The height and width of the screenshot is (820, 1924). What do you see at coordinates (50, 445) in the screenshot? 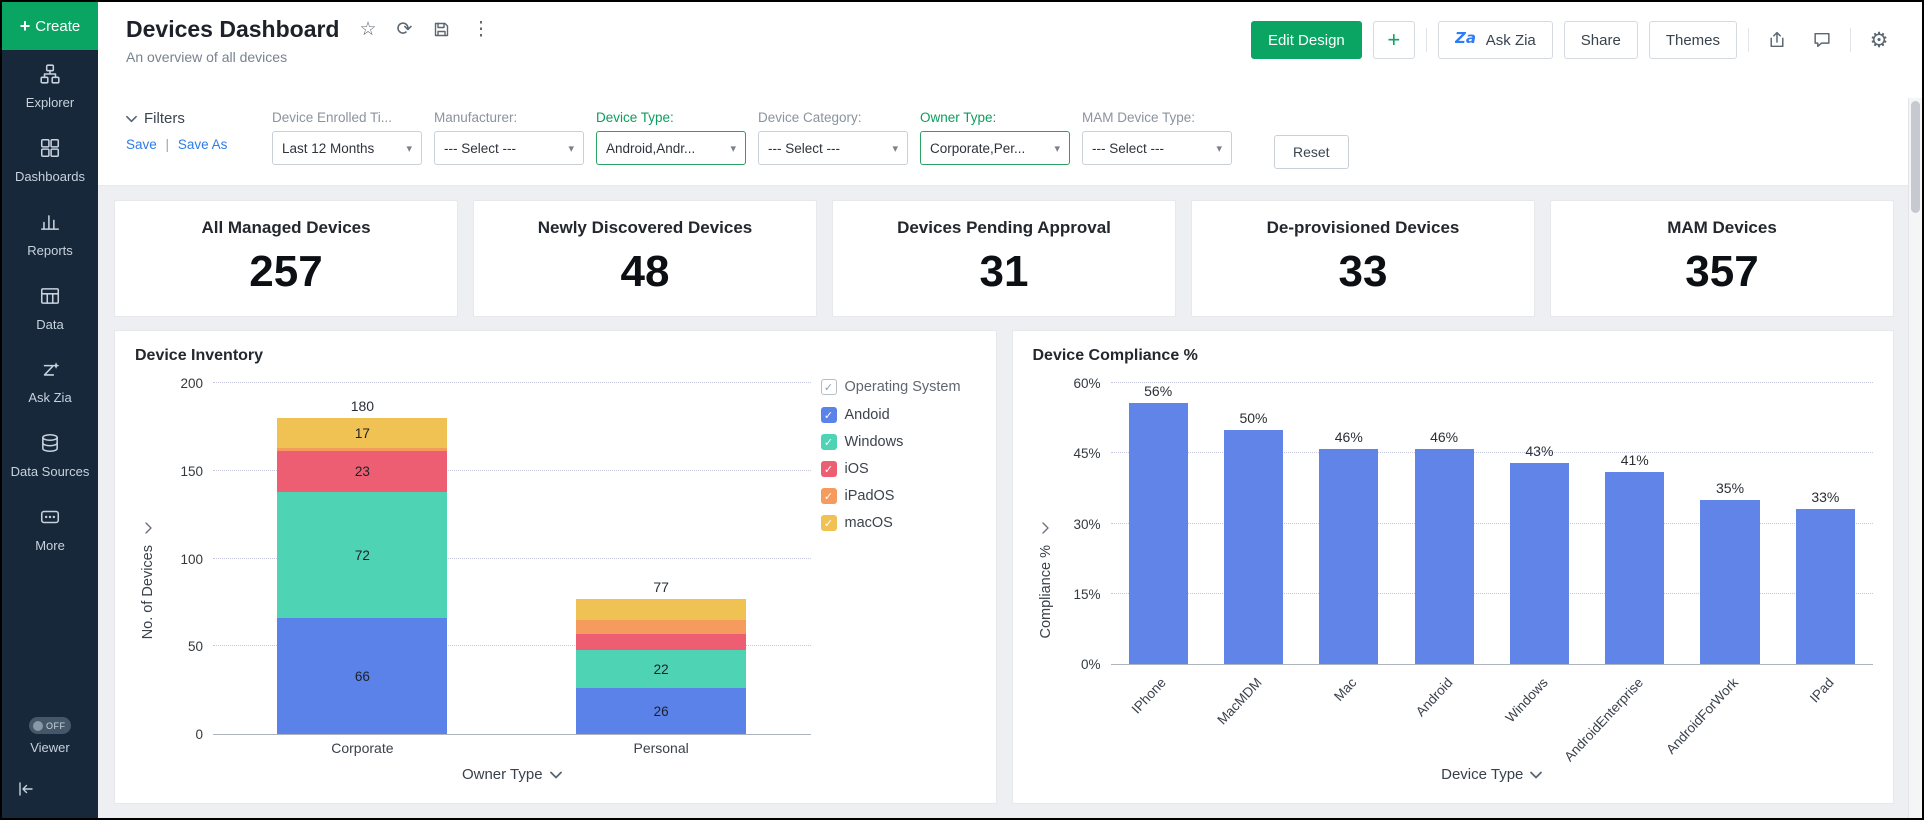
I see `data-sources-icon` at bounding box center [50, 445].